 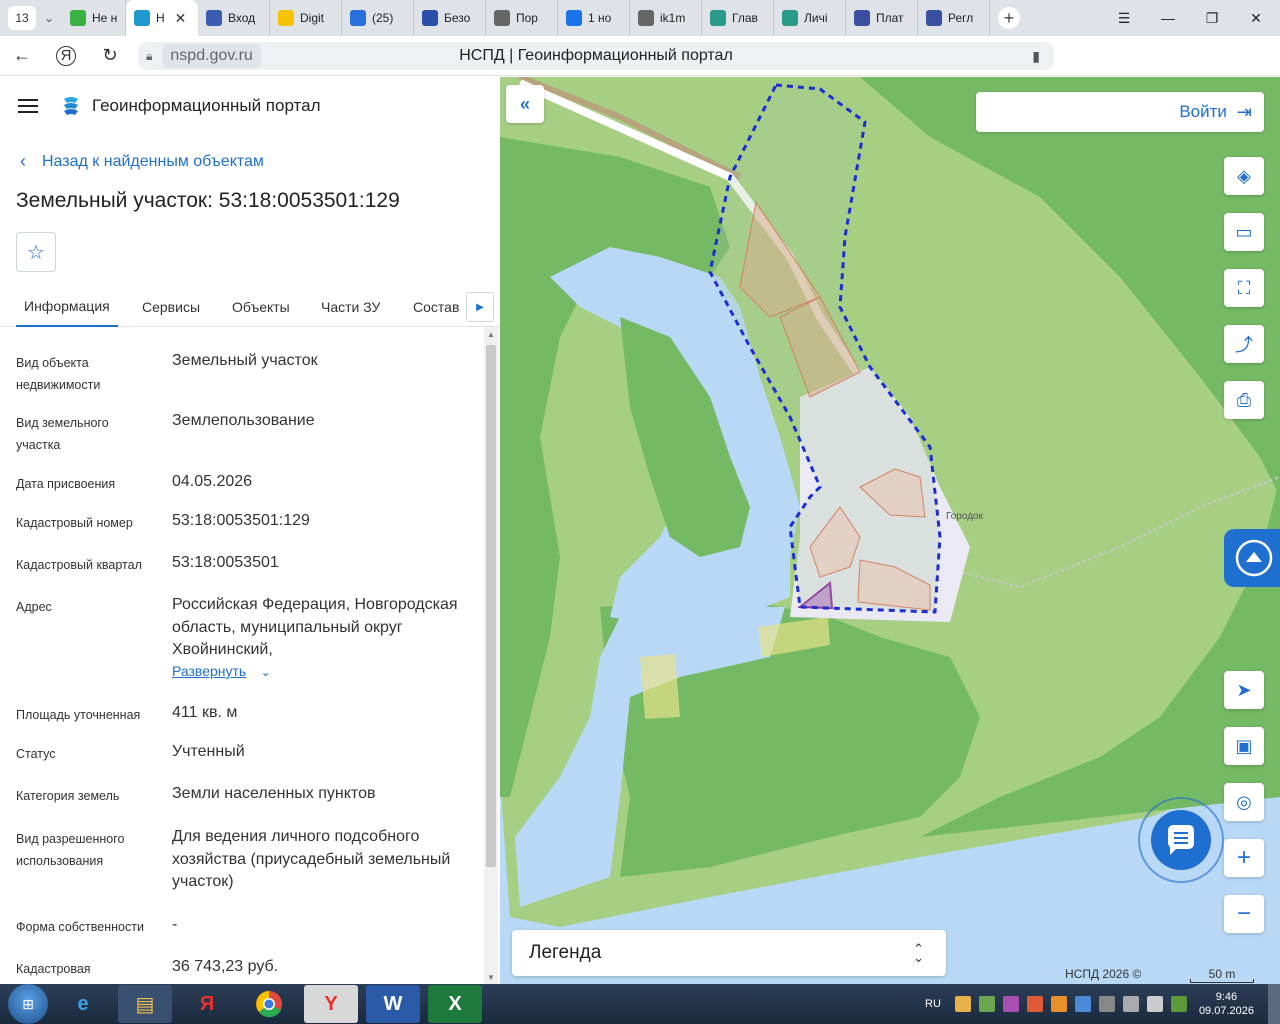 What do you see at coordinates (455, 1004) in the screenshot?
I see `excel-icon: X` at bounding box center [455, 1004].